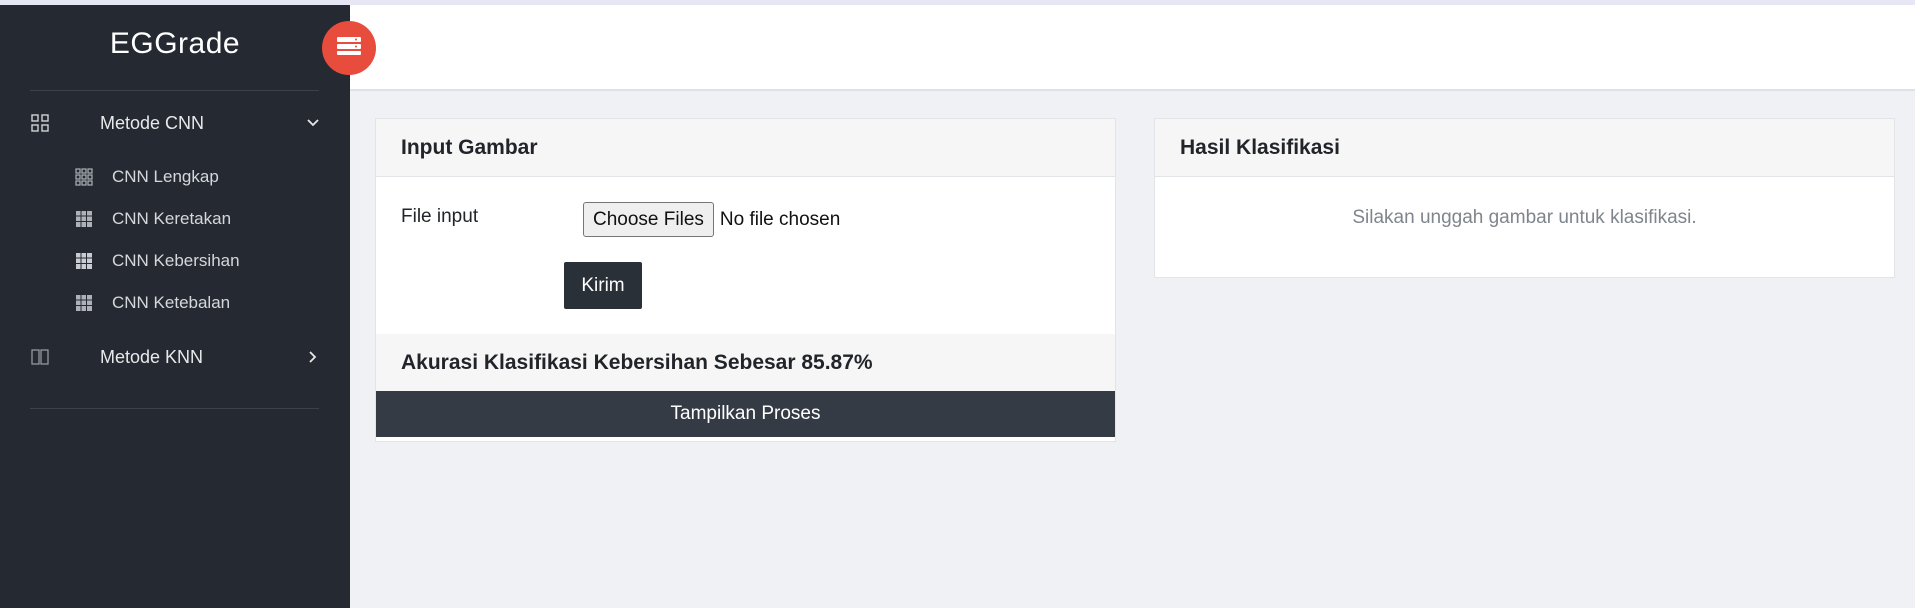 The height and width of the screenshot is (608, 1915). I want to click on chevron-down-icon, so click(313, 123).